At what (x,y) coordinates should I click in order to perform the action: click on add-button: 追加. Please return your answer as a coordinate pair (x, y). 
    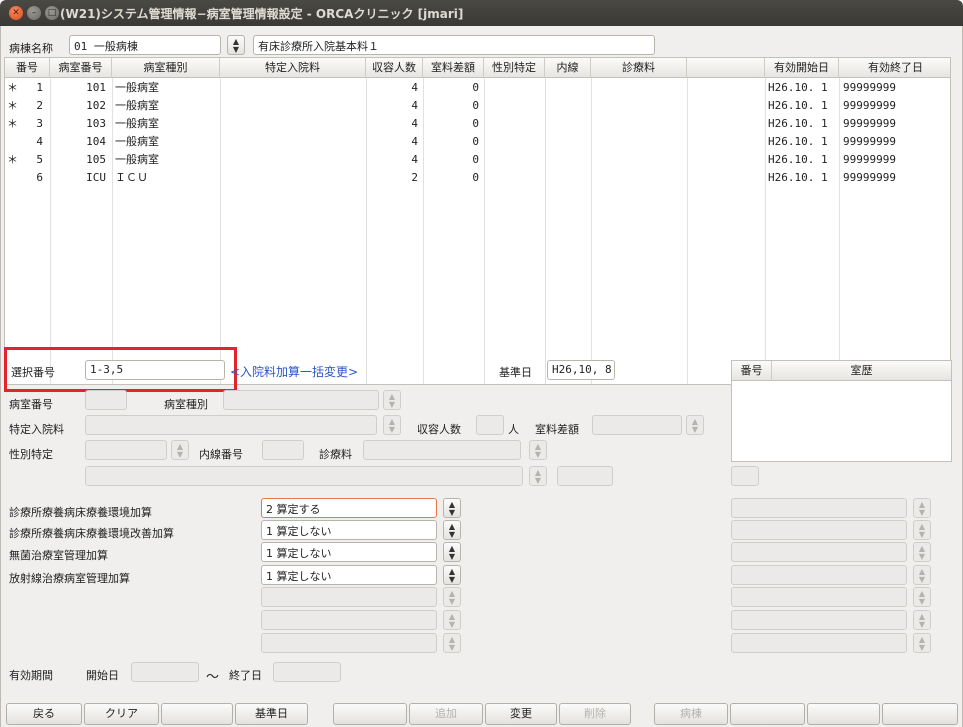
    Looking at the image, I should click on (446, 714).